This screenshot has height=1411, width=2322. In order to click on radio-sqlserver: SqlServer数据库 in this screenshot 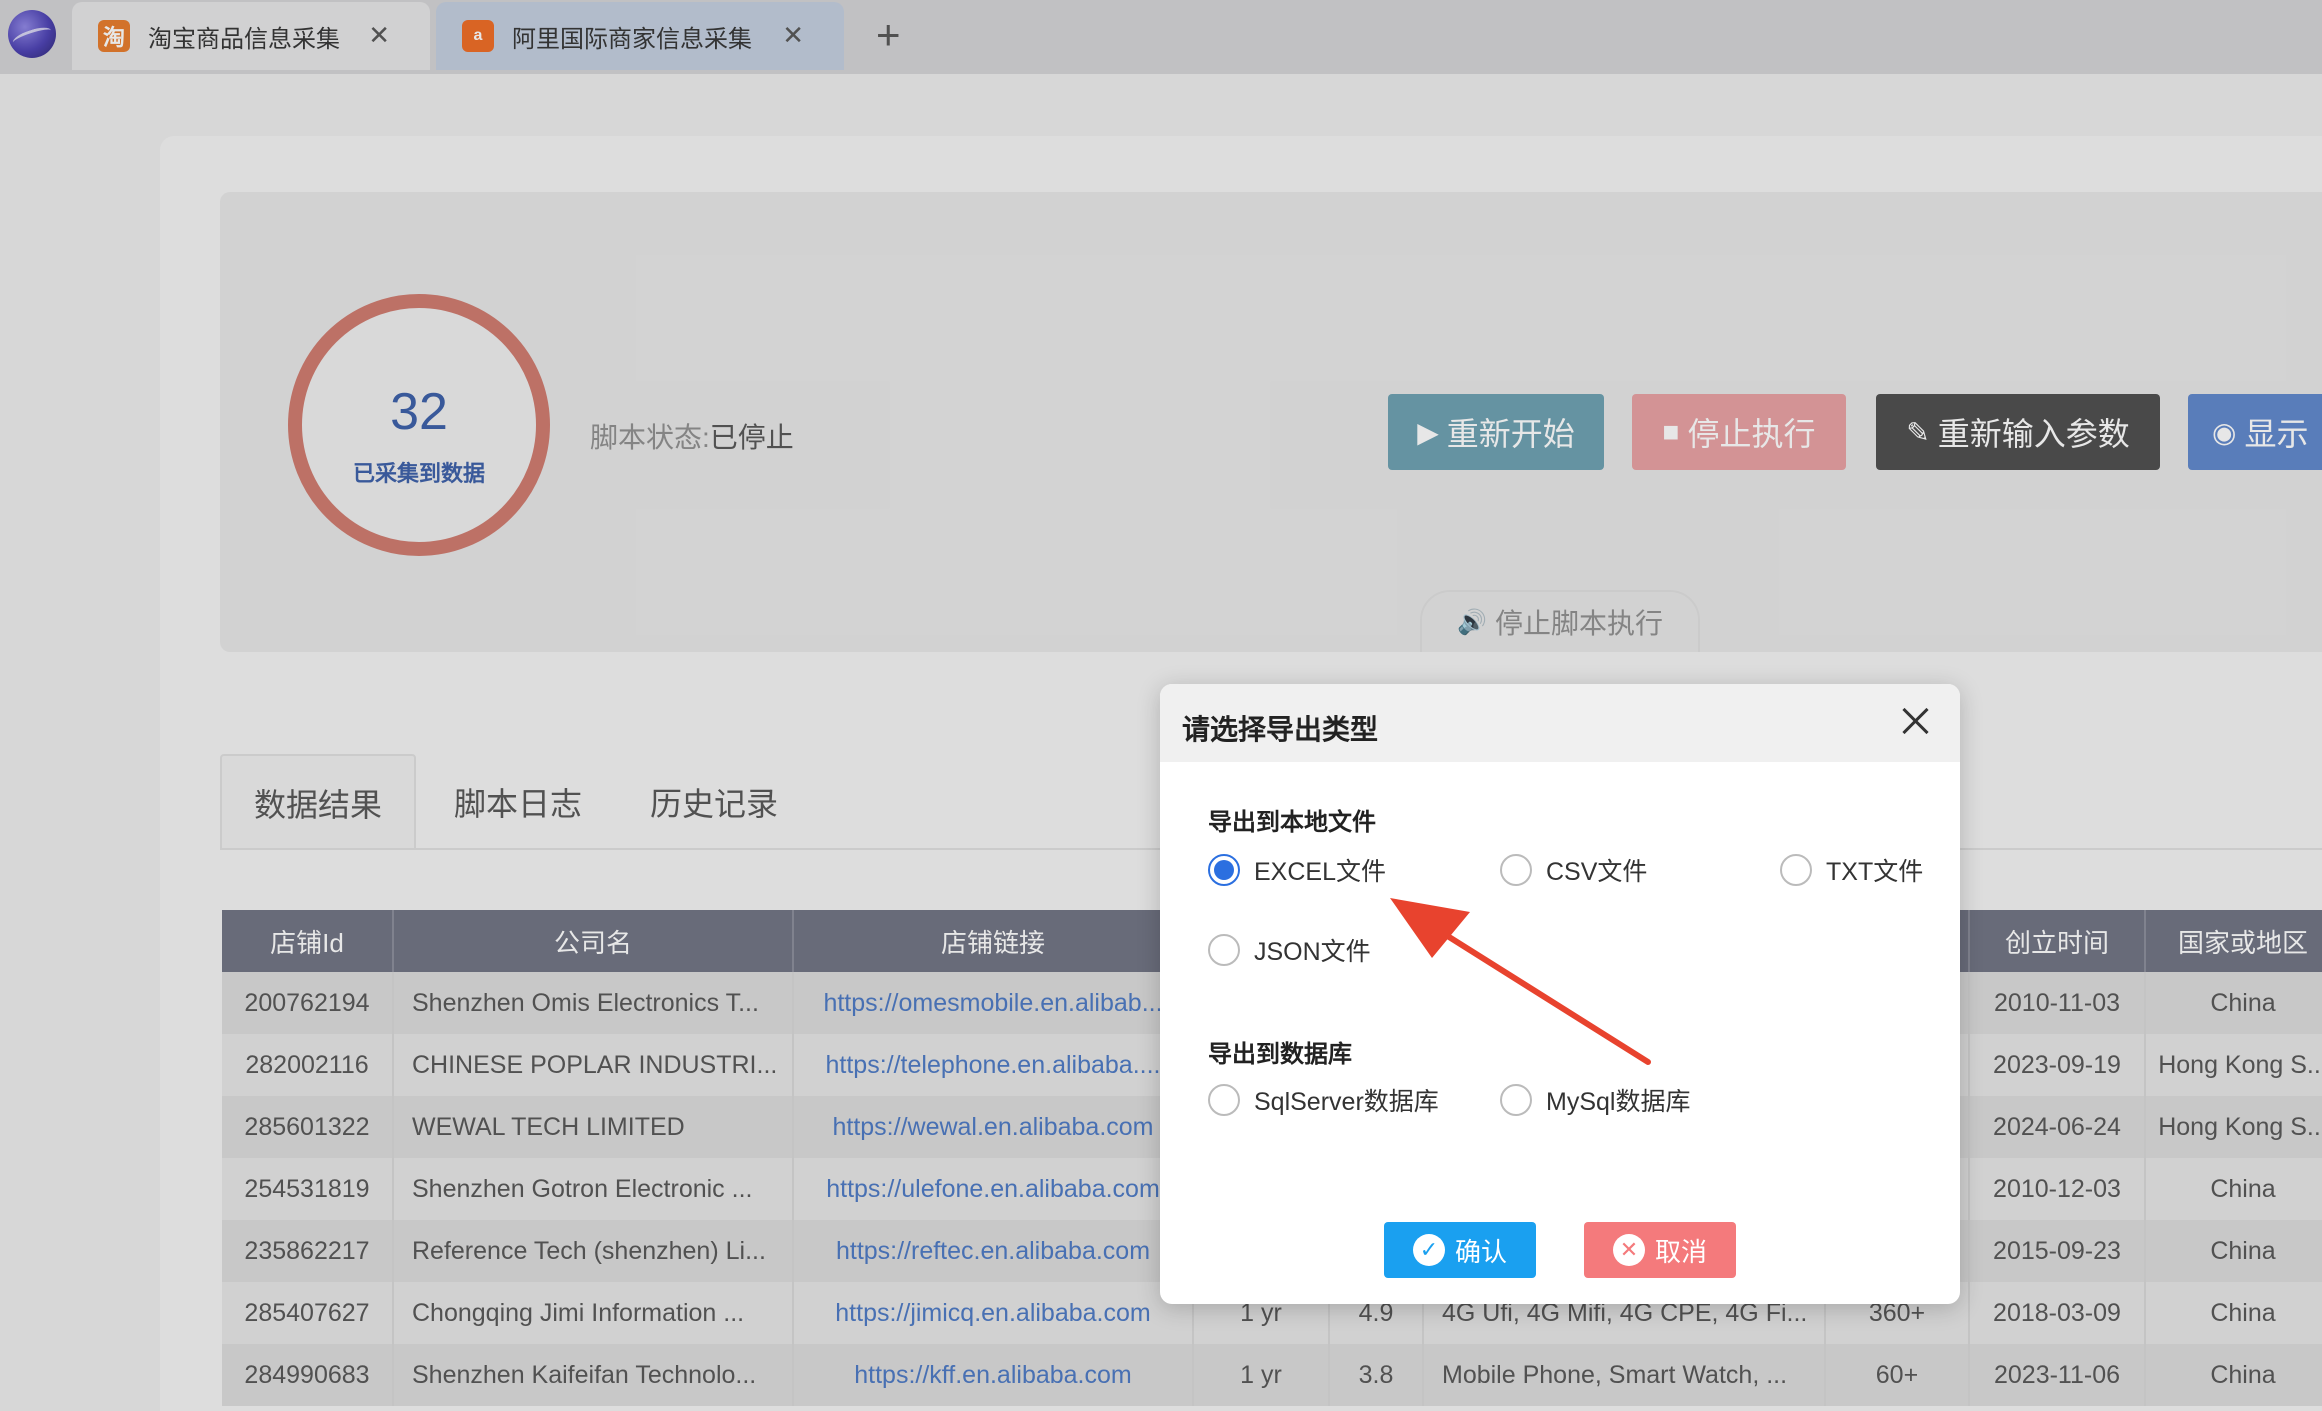, I will do `click(1323, 1100)`.